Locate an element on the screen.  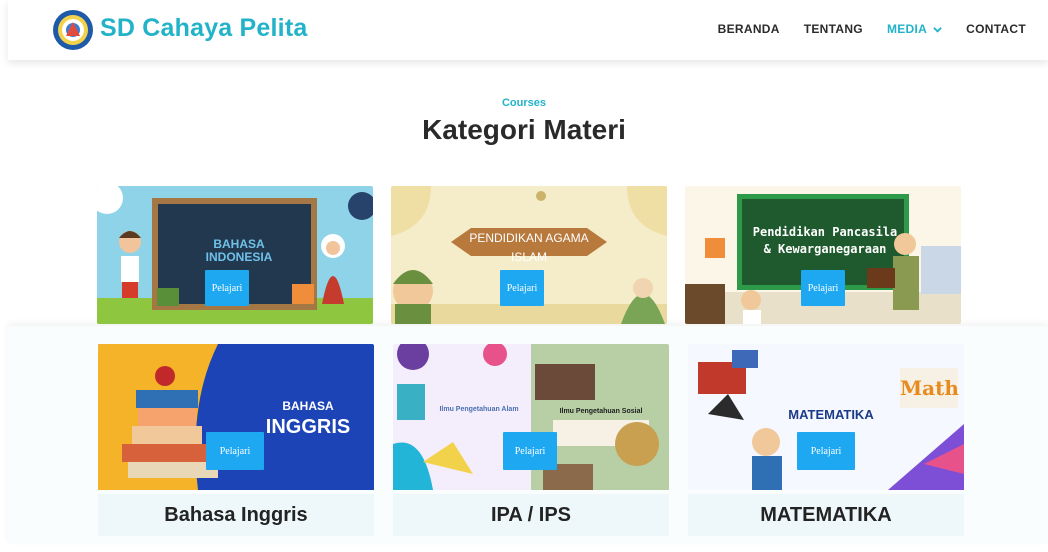
course-card-agama-islam: PENDIDIKAN AGAMA ISLAM Pelajari is located at coordinates (529, 255).